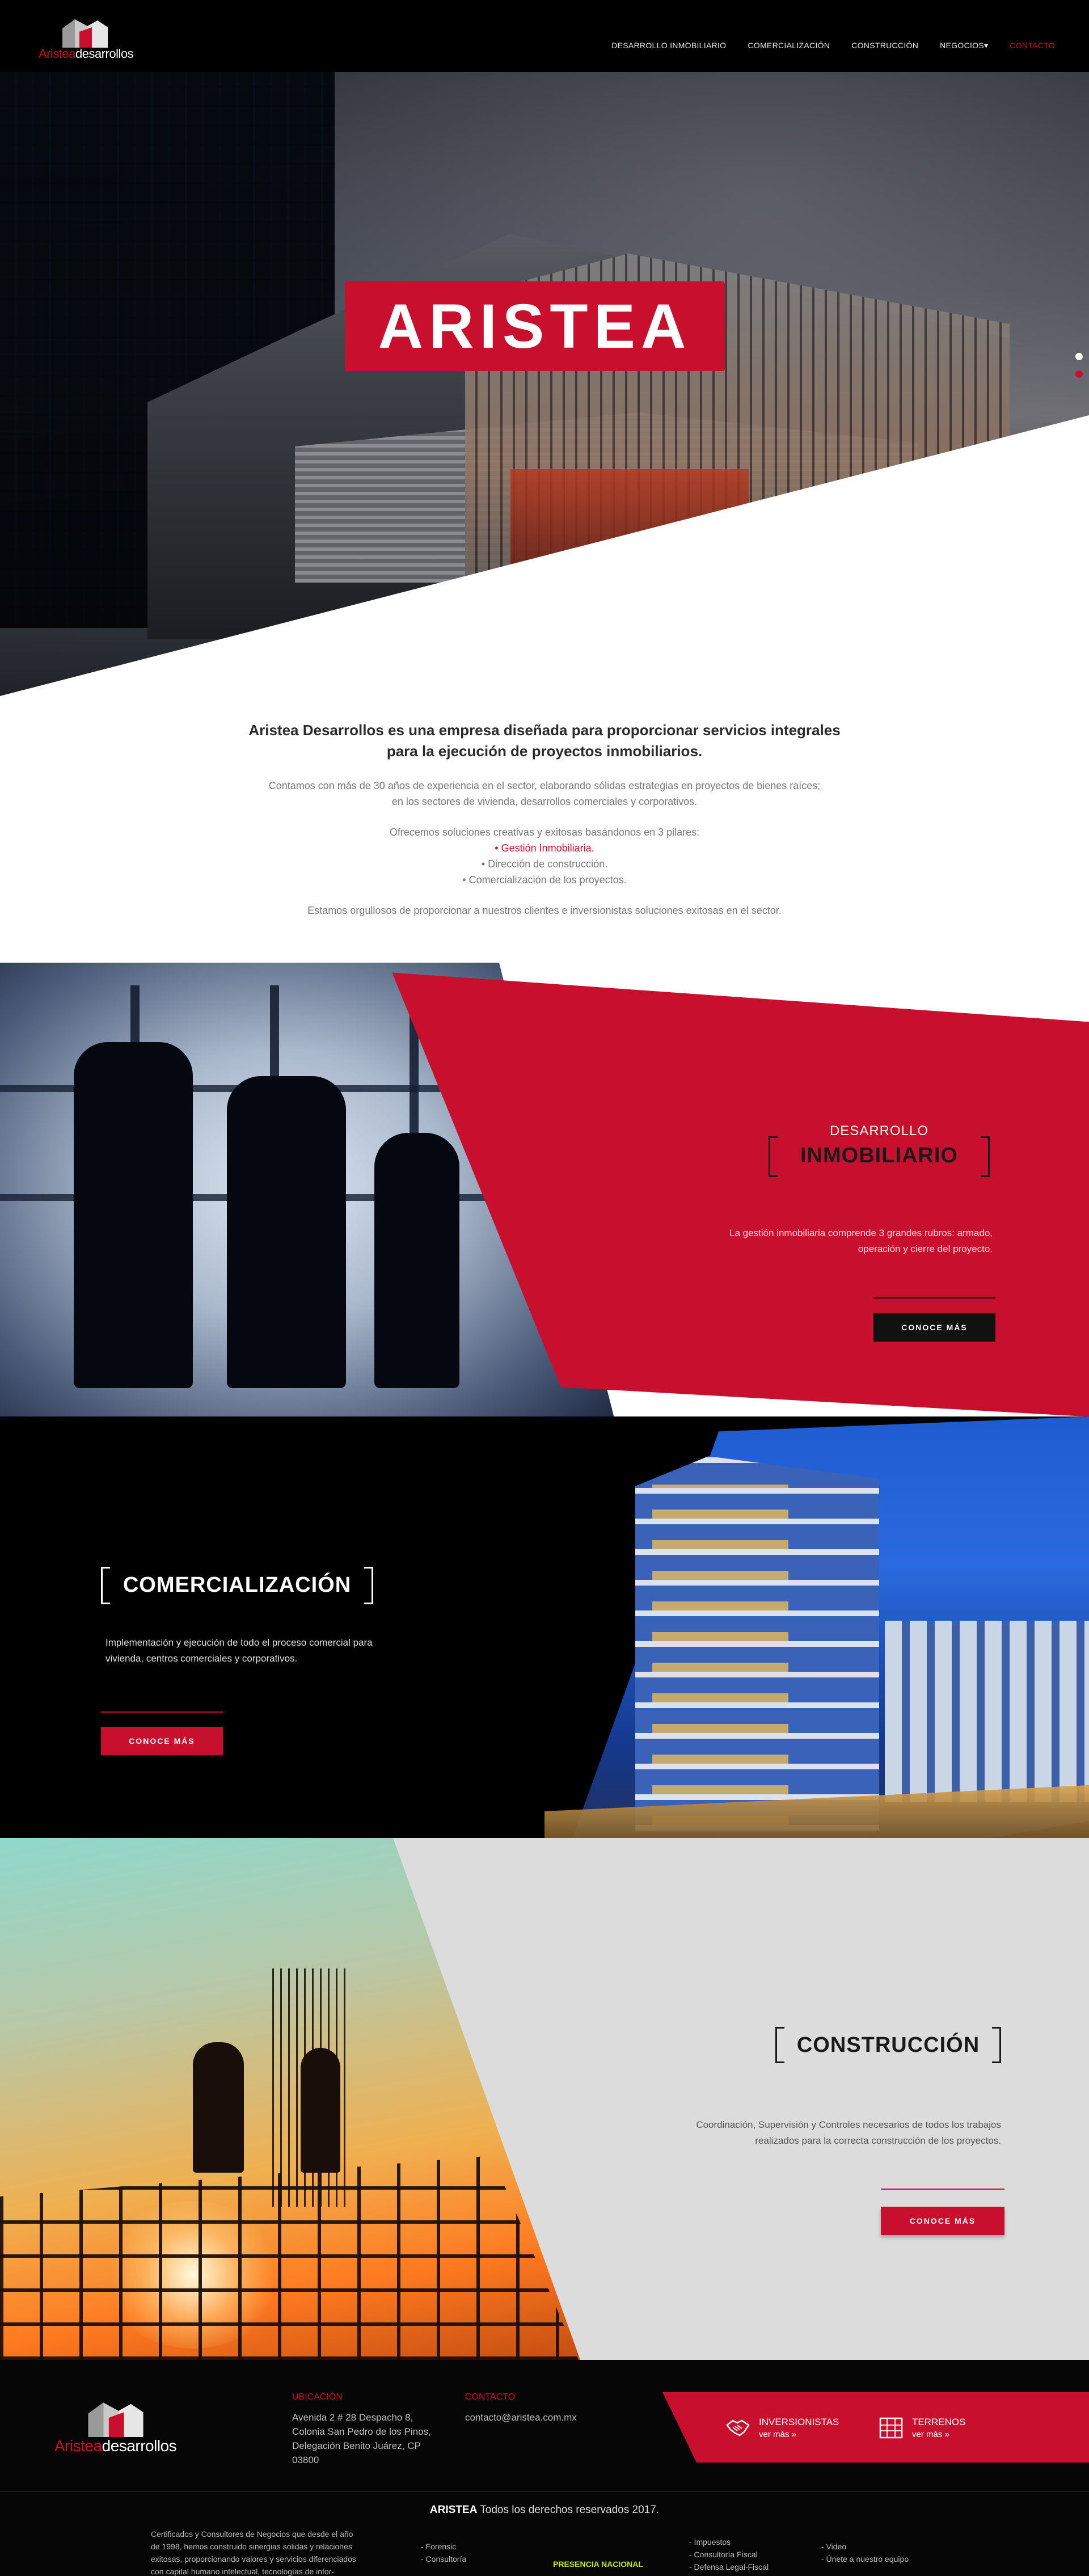  I want to click on building-lights, so click(720, 1655).